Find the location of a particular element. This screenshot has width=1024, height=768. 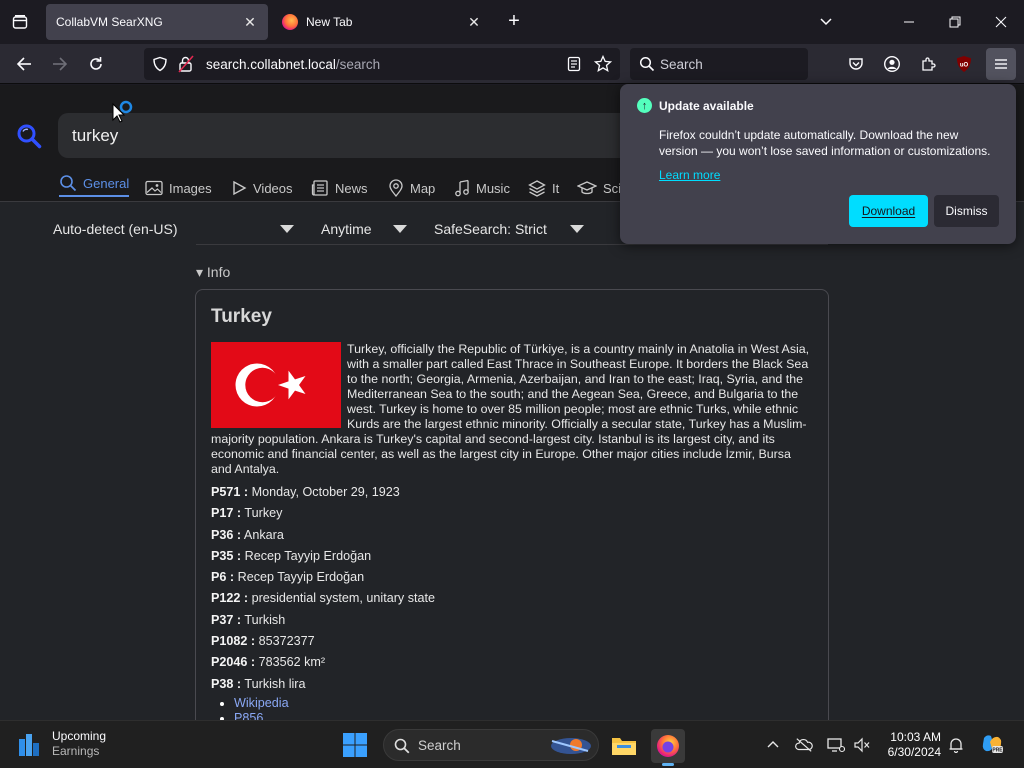

property-row: P37 : Turkish is located at coordinates (511, 623).